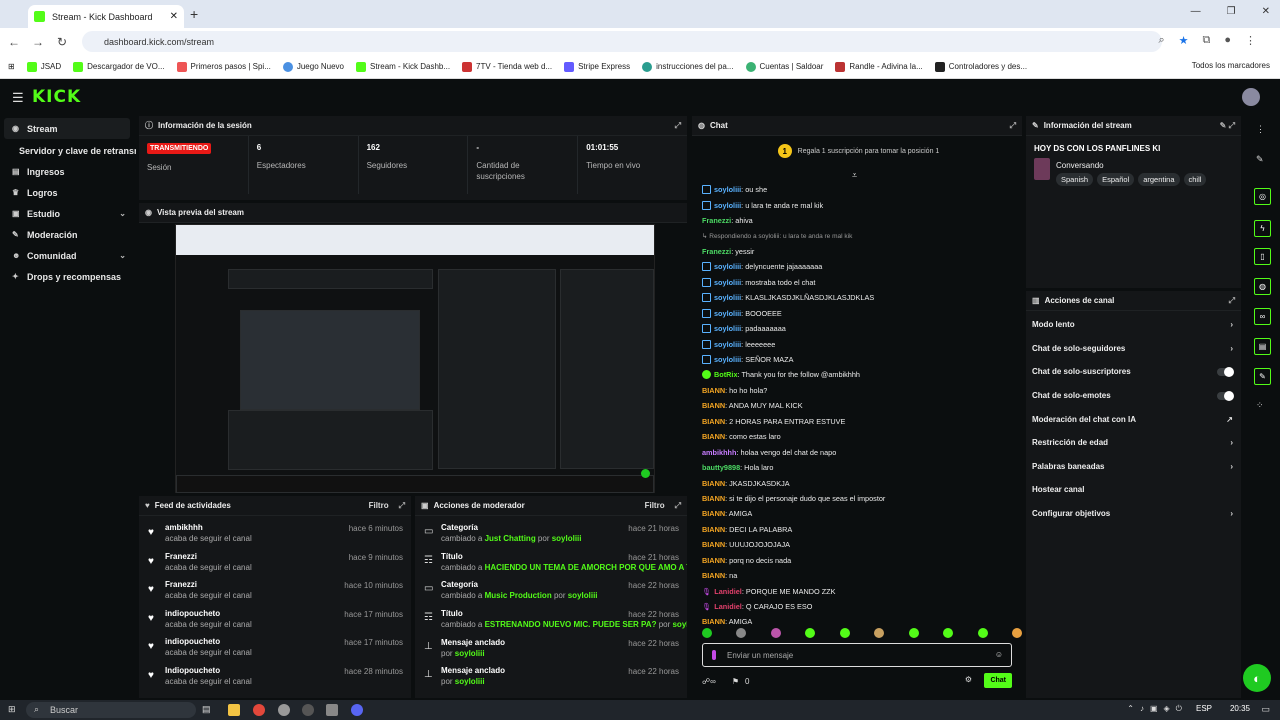  I want to click on edit-icon: ✎, so click(1260, 159).